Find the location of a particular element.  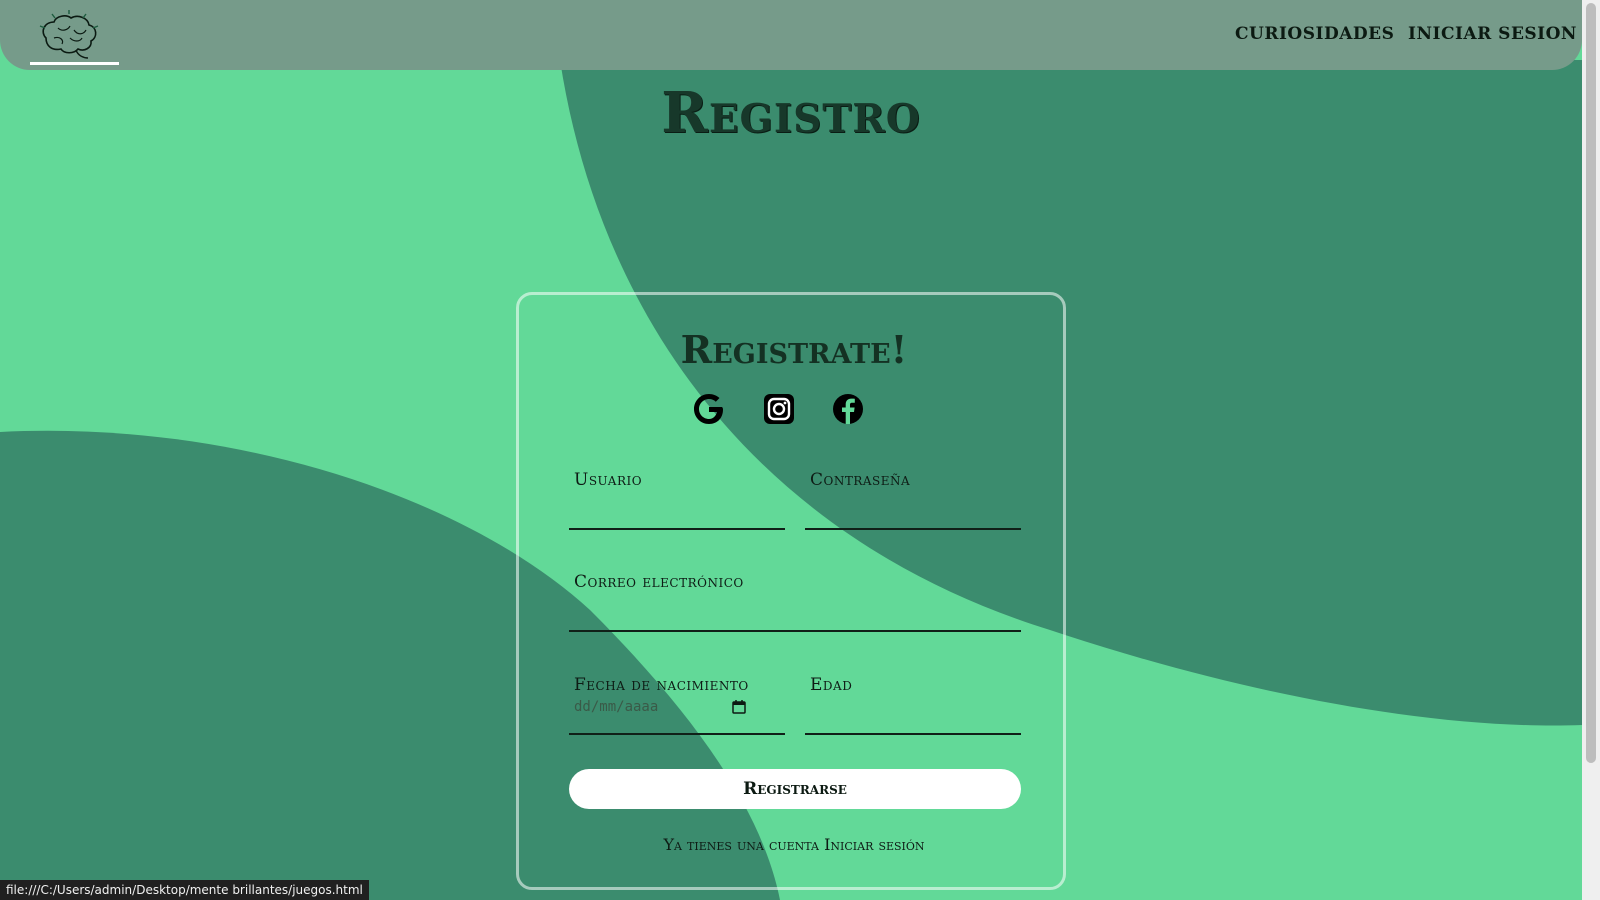

contrasena-field: Contraseña is located at coordinates (913, 500).